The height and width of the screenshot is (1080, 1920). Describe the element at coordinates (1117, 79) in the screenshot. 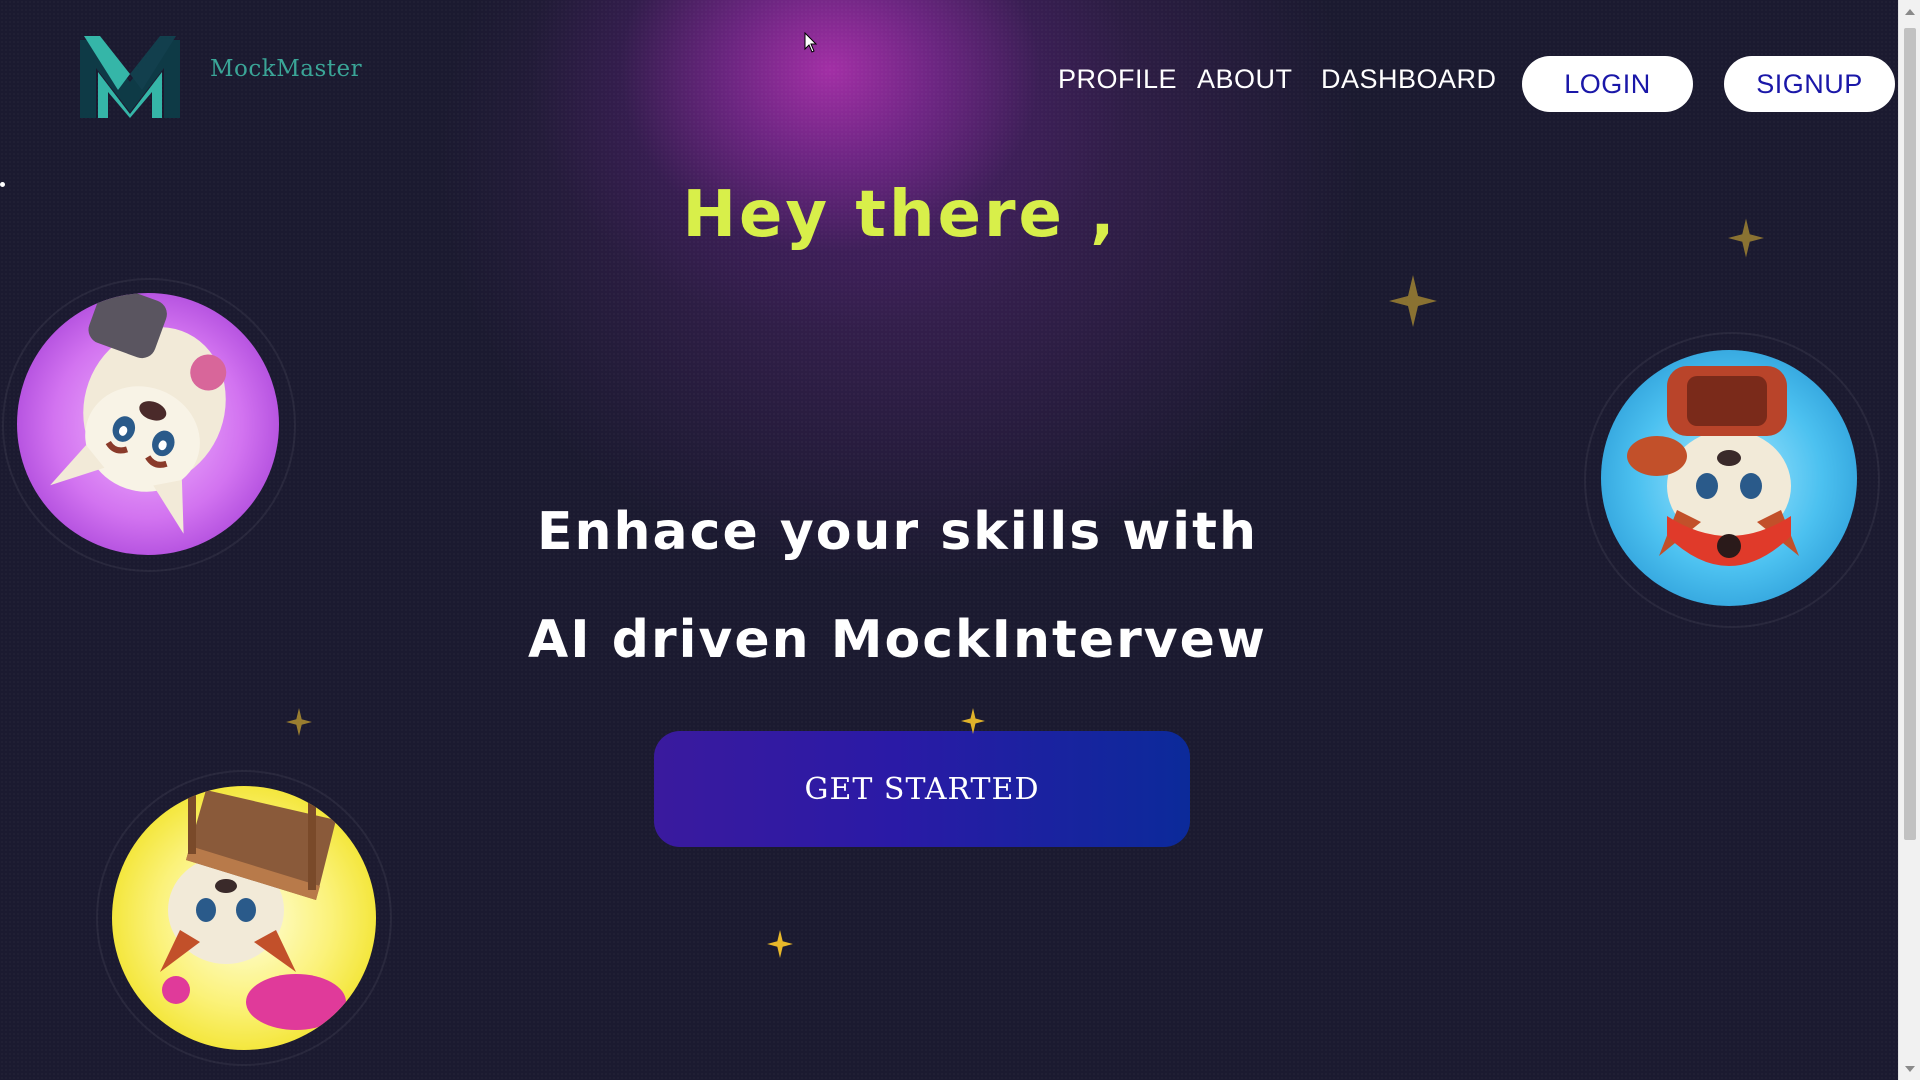

I see `nav-profile-link: PROFILE` at that location.